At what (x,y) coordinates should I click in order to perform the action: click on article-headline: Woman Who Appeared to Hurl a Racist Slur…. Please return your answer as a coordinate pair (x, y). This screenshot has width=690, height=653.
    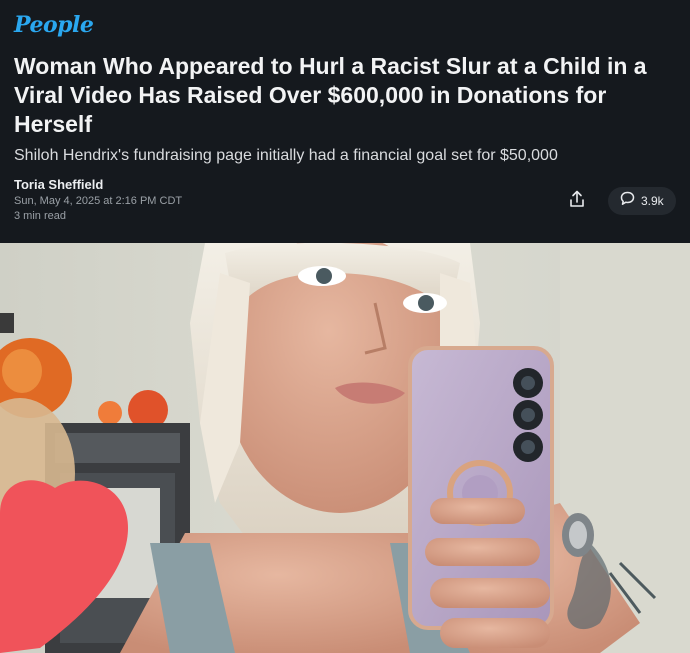
    Looking at the image, I should click on (330, 95).